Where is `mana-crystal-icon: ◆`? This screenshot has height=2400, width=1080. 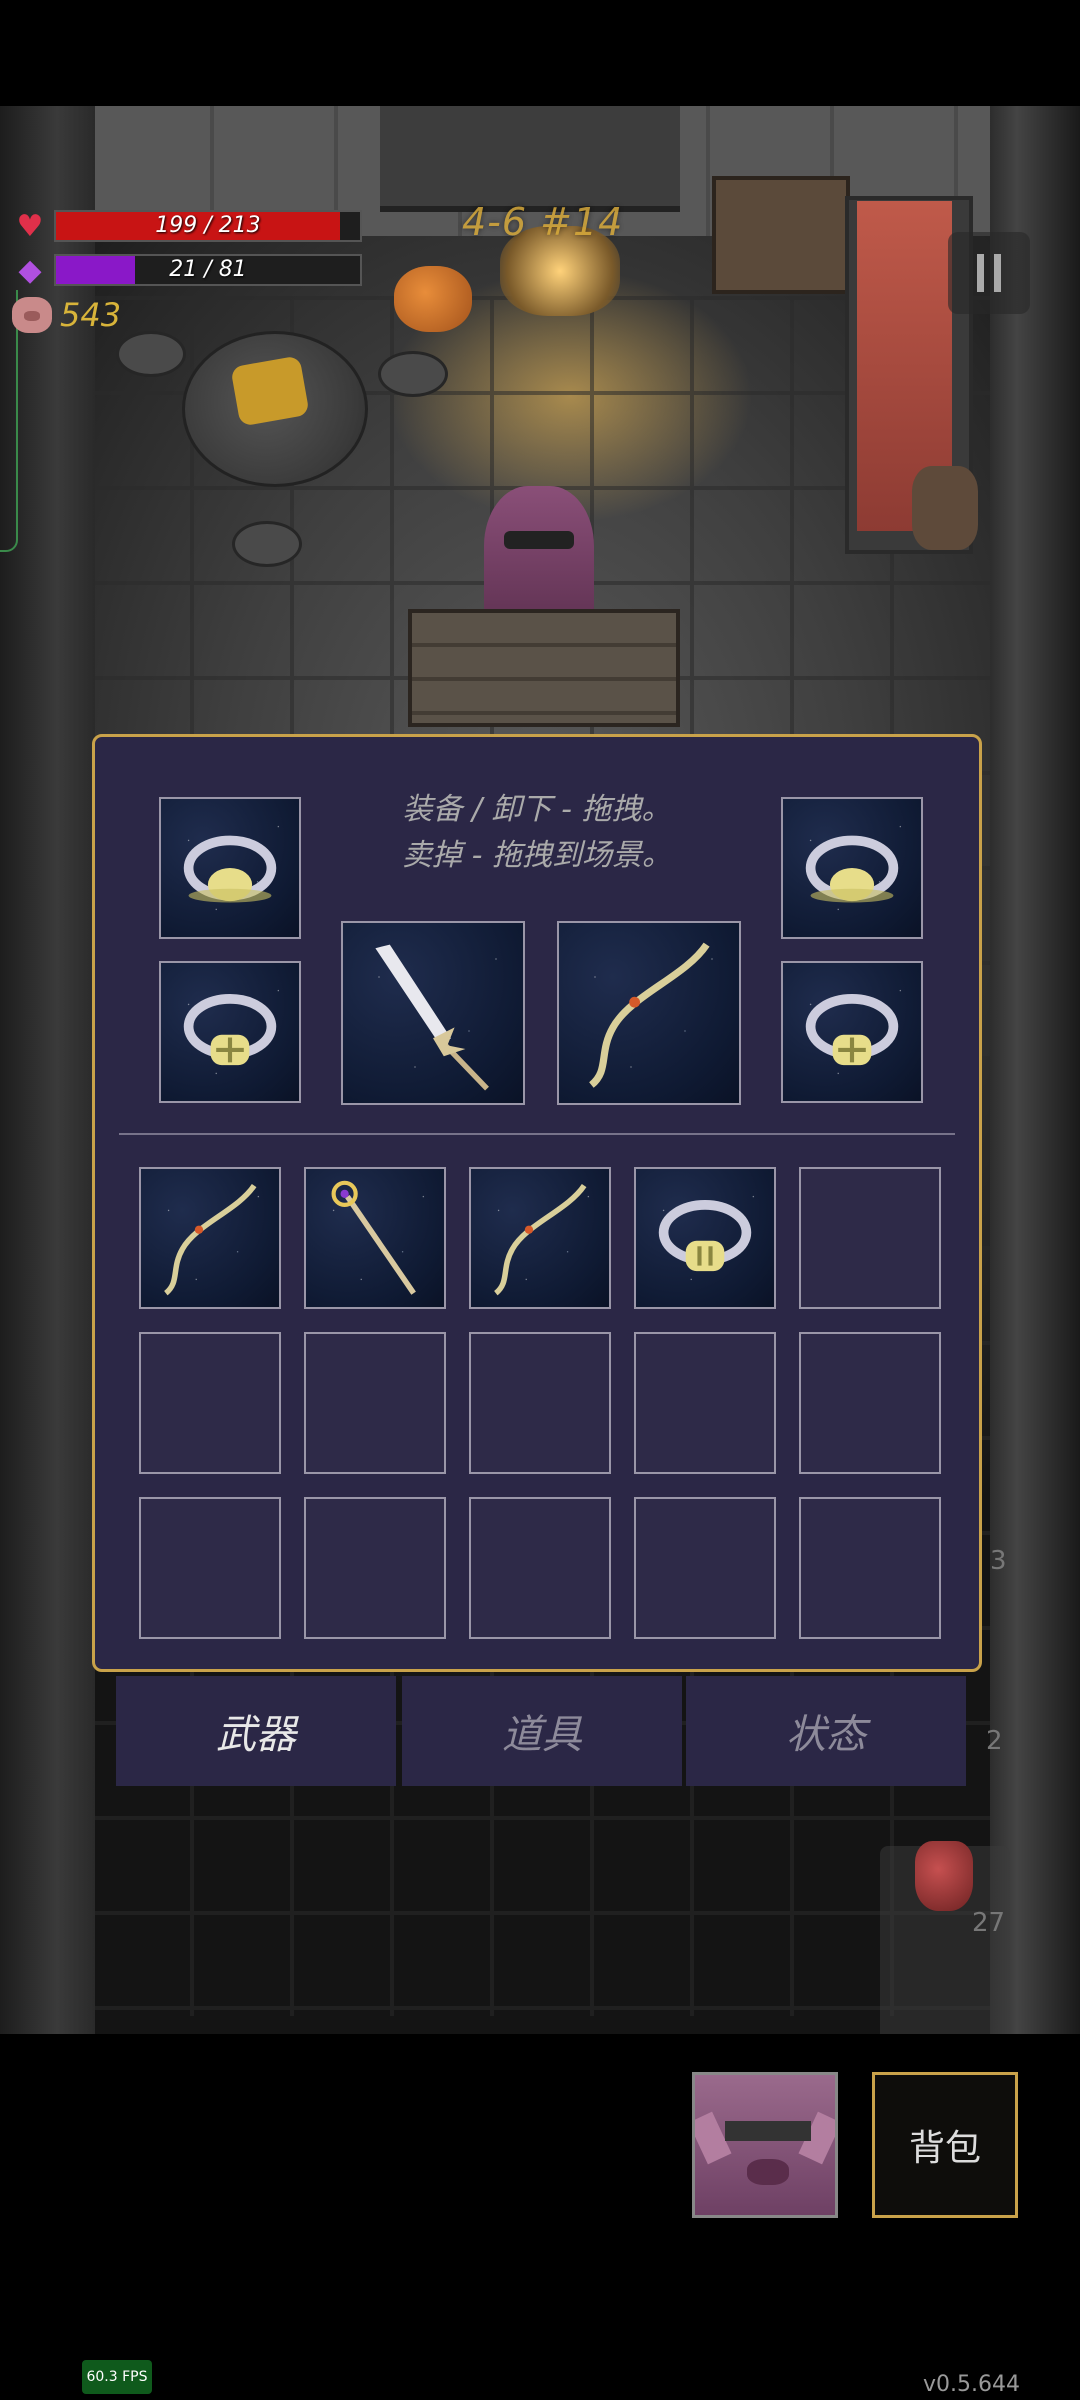 mana-crystal-icon: ◆ is located at coordinates (30, 270).